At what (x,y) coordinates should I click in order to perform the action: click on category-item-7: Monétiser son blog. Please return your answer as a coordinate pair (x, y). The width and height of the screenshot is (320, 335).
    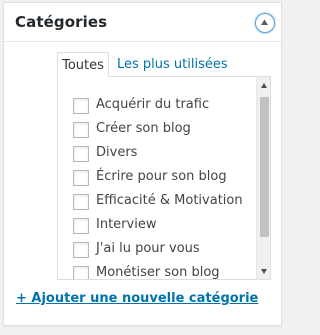
    Looking at the image, I should click on (160, 271).